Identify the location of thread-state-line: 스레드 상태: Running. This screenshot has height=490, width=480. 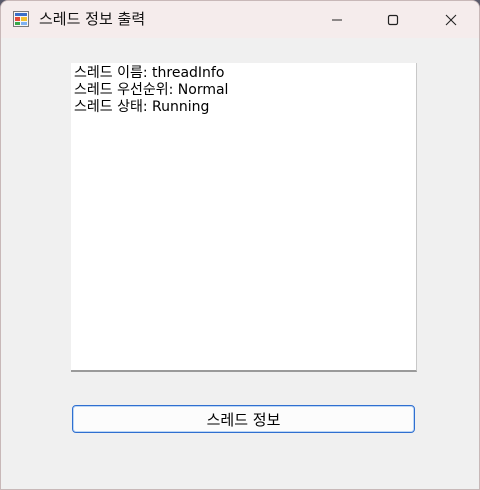
(142, 107).